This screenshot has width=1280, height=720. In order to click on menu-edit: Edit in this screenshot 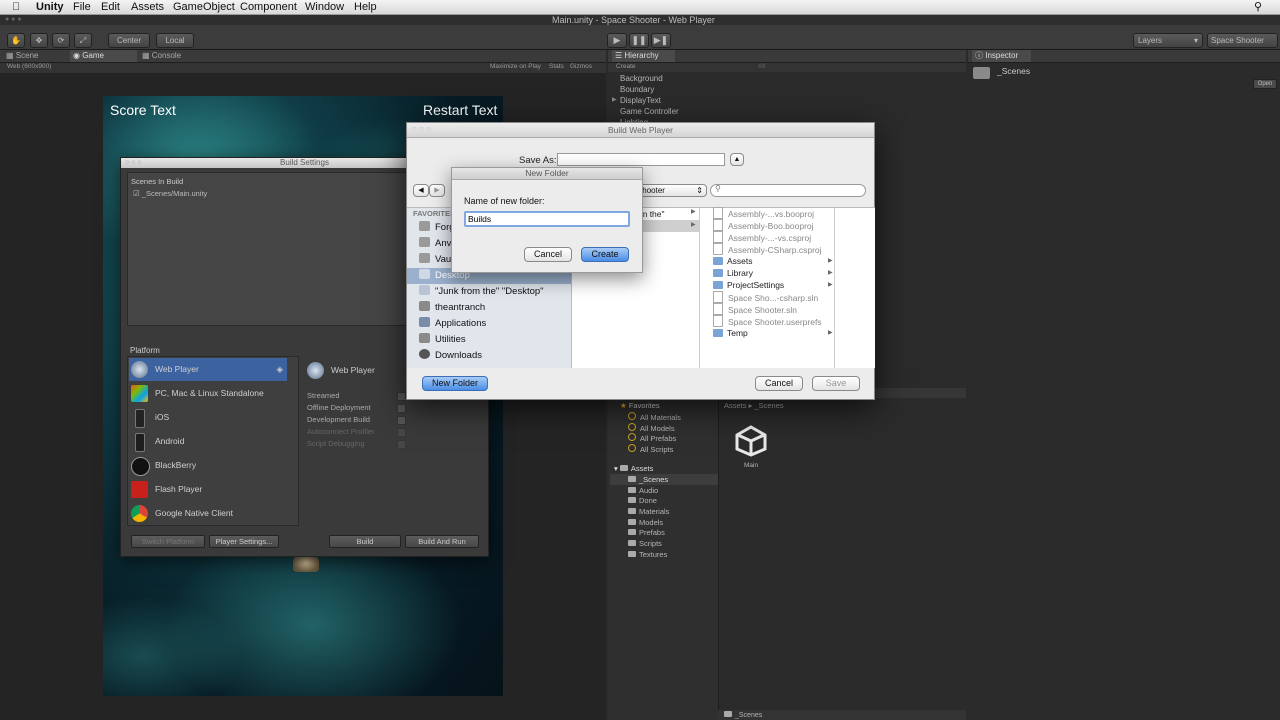, I will do `click(110, 7)`.